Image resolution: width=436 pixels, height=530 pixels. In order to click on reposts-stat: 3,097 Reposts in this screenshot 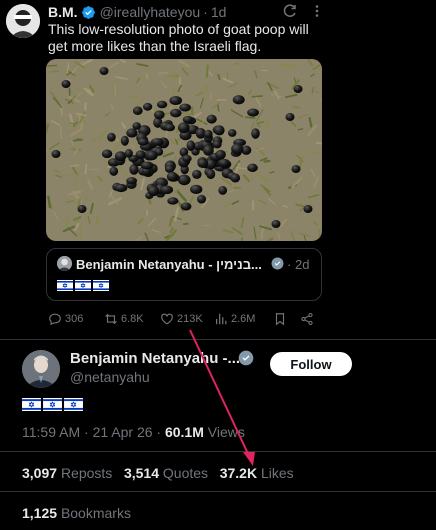, I will do `click(67, 473)`.